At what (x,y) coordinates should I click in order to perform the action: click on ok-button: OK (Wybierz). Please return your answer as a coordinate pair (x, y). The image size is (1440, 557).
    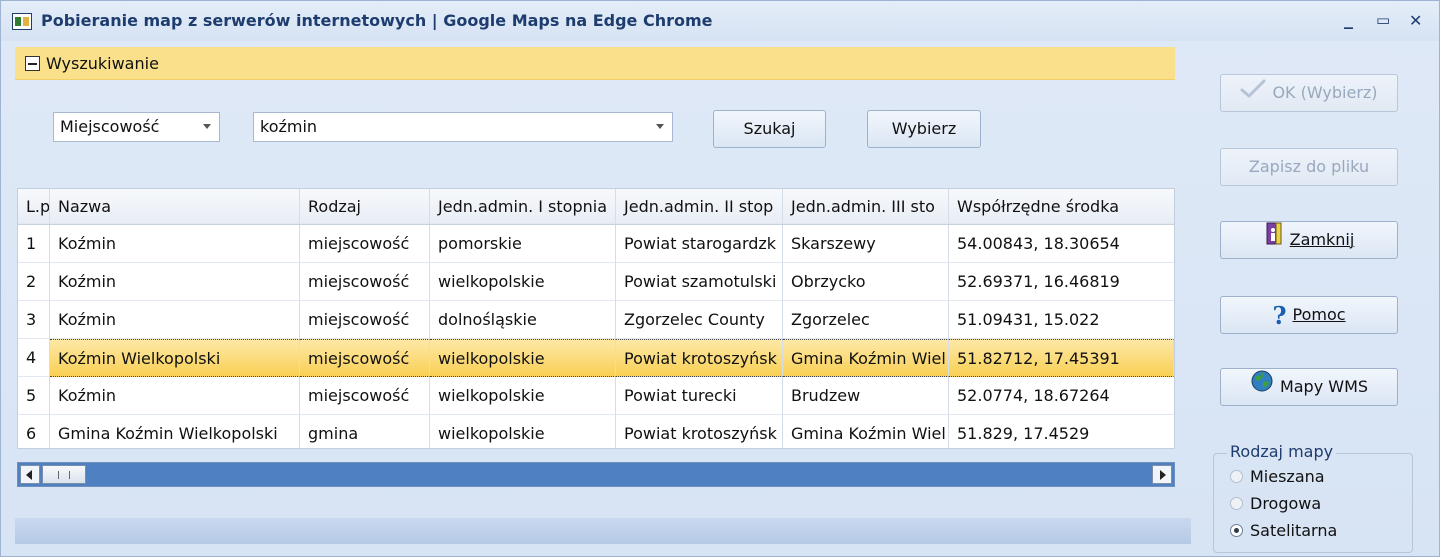
    Looking at the image, I should click on (1309, 93).